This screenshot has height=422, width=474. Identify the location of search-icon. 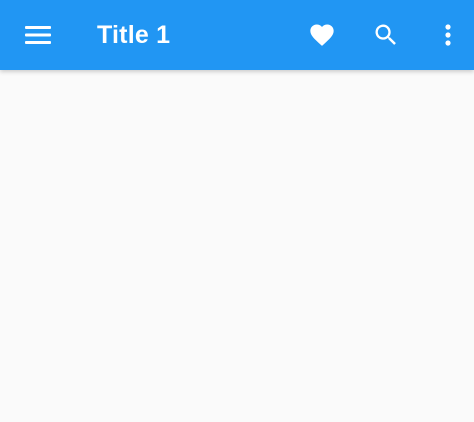
(385, 34).